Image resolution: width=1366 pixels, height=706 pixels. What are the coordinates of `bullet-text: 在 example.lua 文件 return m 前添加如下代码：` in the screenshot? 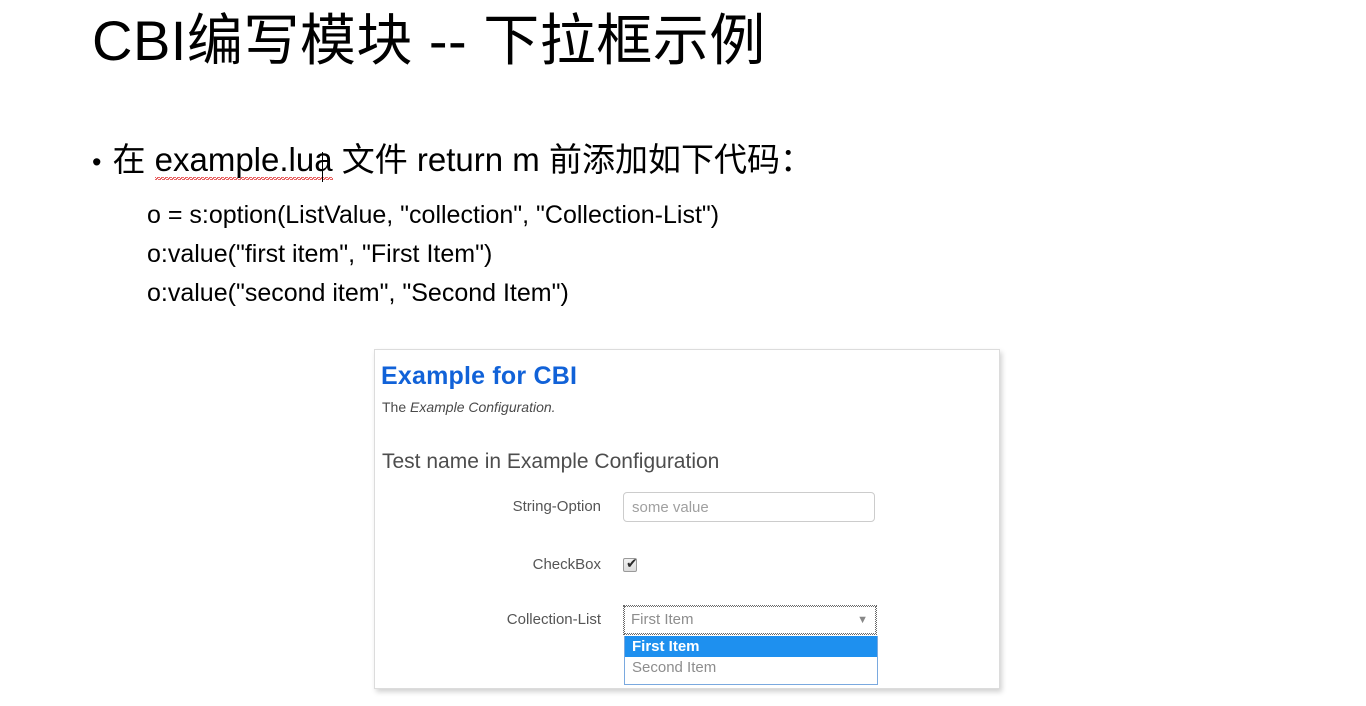 It's located at (462, 161).